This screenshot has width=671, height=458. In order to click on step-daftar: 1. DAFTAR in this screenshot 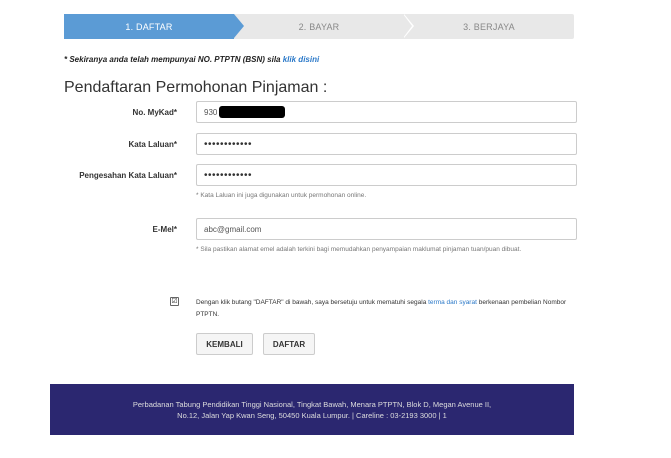, I will do `click(154, 26)`.